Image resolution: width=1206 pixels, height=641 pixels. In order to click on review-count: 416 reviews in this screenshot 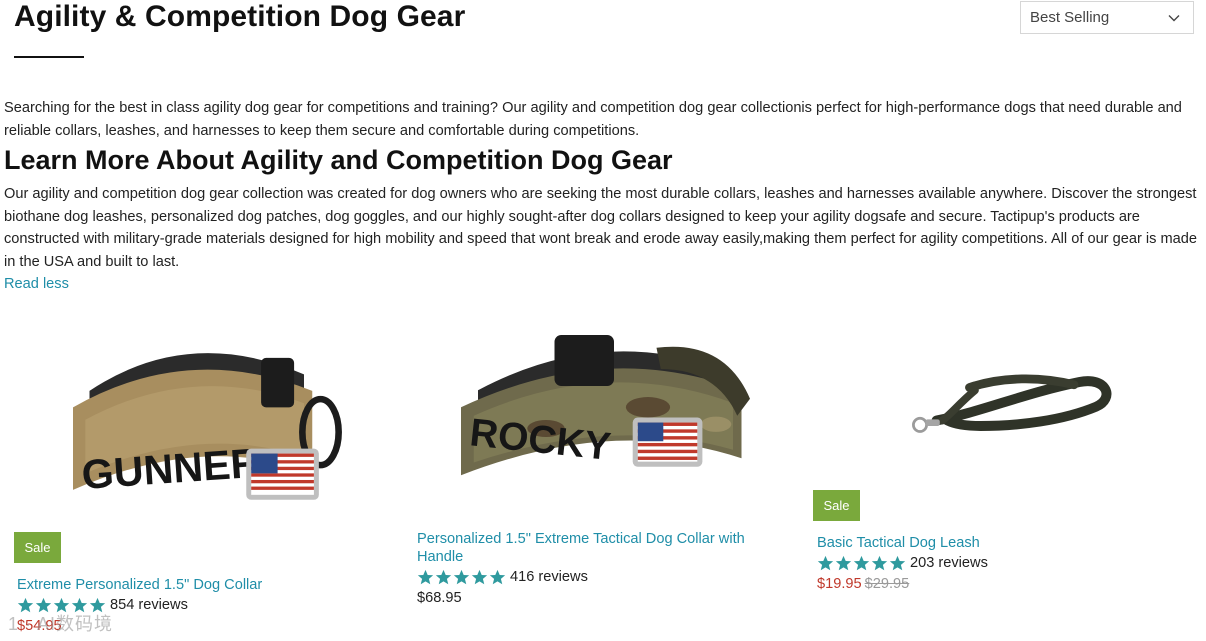, I will do `click(549, 577)`.